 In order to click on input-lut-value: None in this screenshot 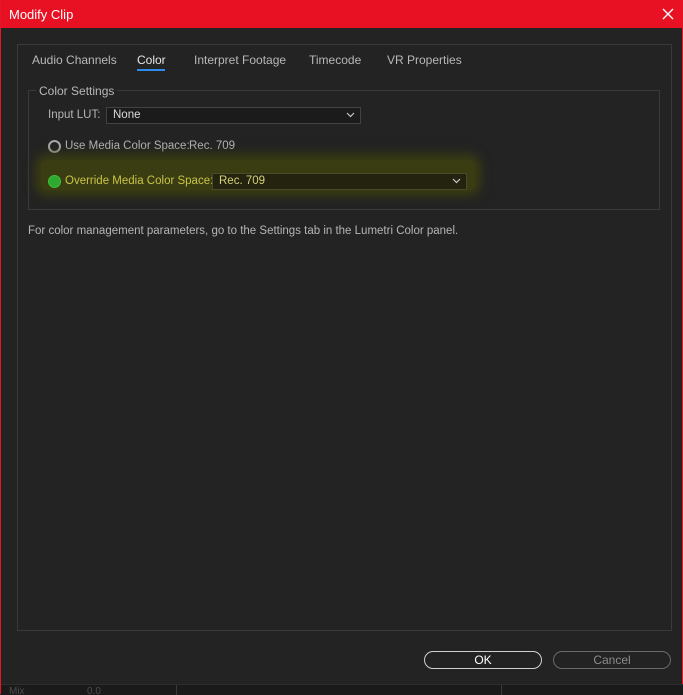, I will do `click(127, 115)`.